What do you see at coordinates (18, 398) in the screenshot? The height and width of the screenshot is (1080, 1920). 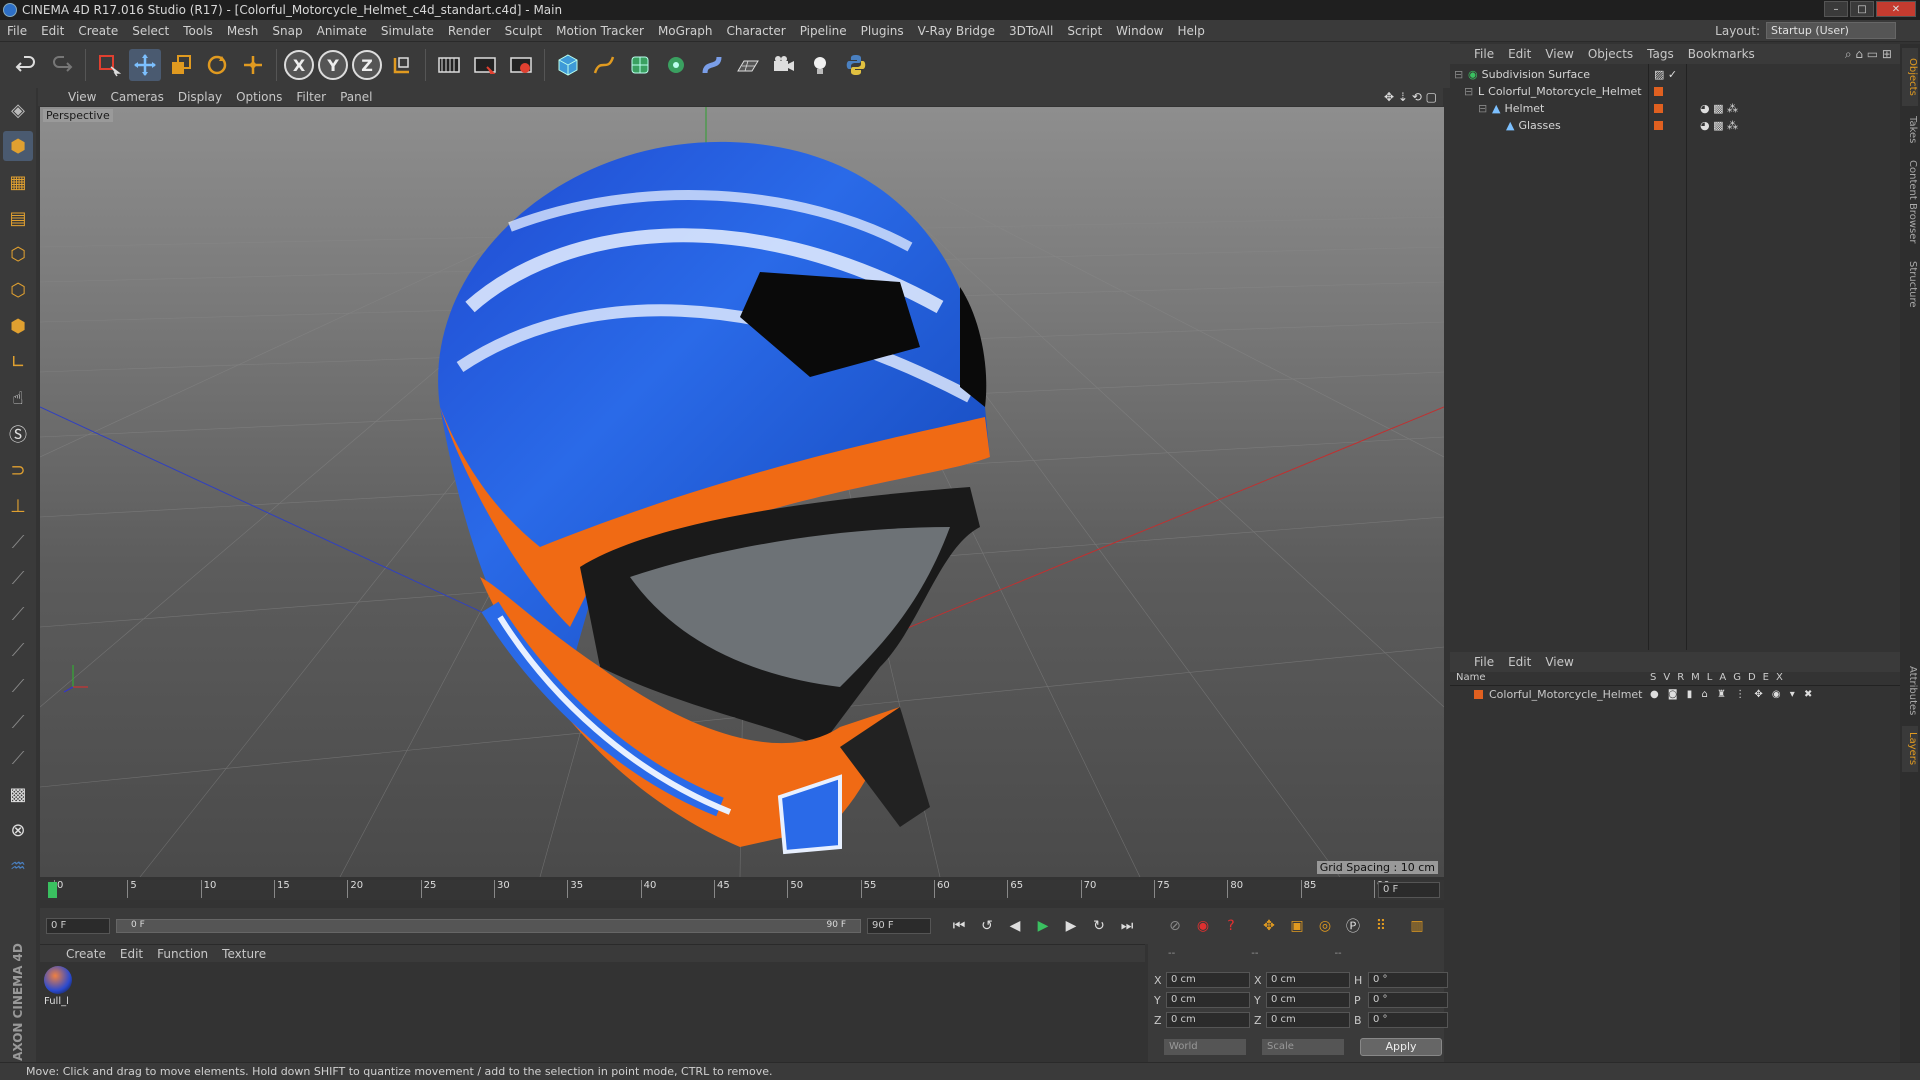 I see `tweak-mode-icon: ☝` at bounding box center [18, 398].